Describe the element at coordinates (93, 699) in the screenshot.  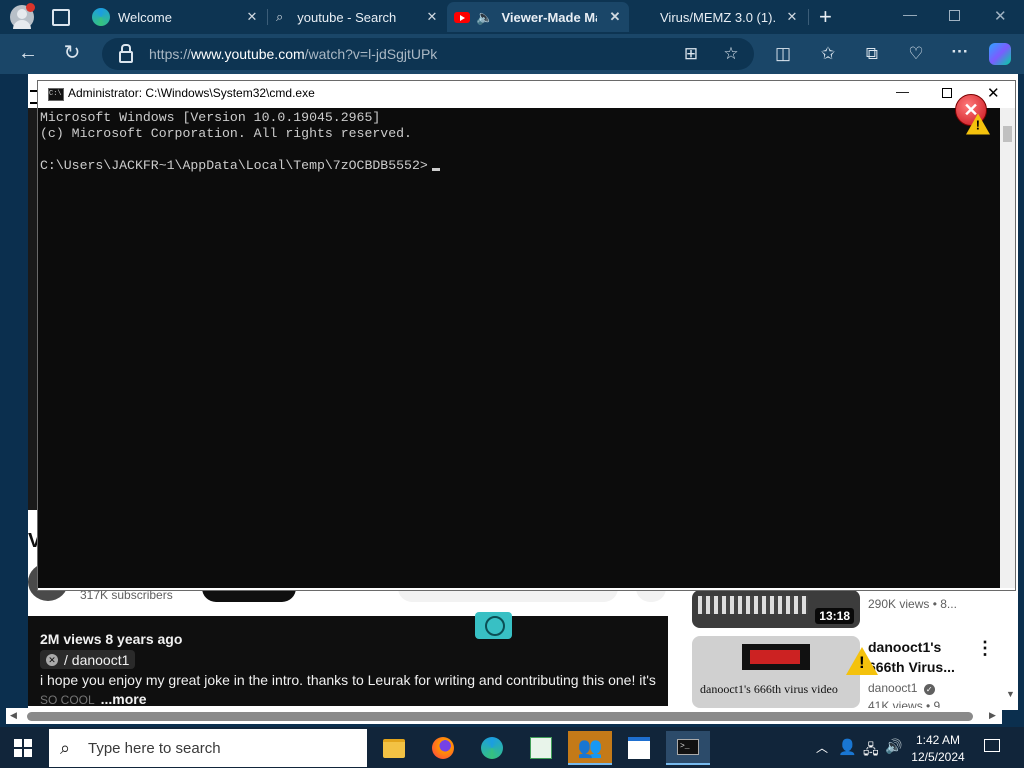
I see `description-line-2: SO COOL ...more` at that location.